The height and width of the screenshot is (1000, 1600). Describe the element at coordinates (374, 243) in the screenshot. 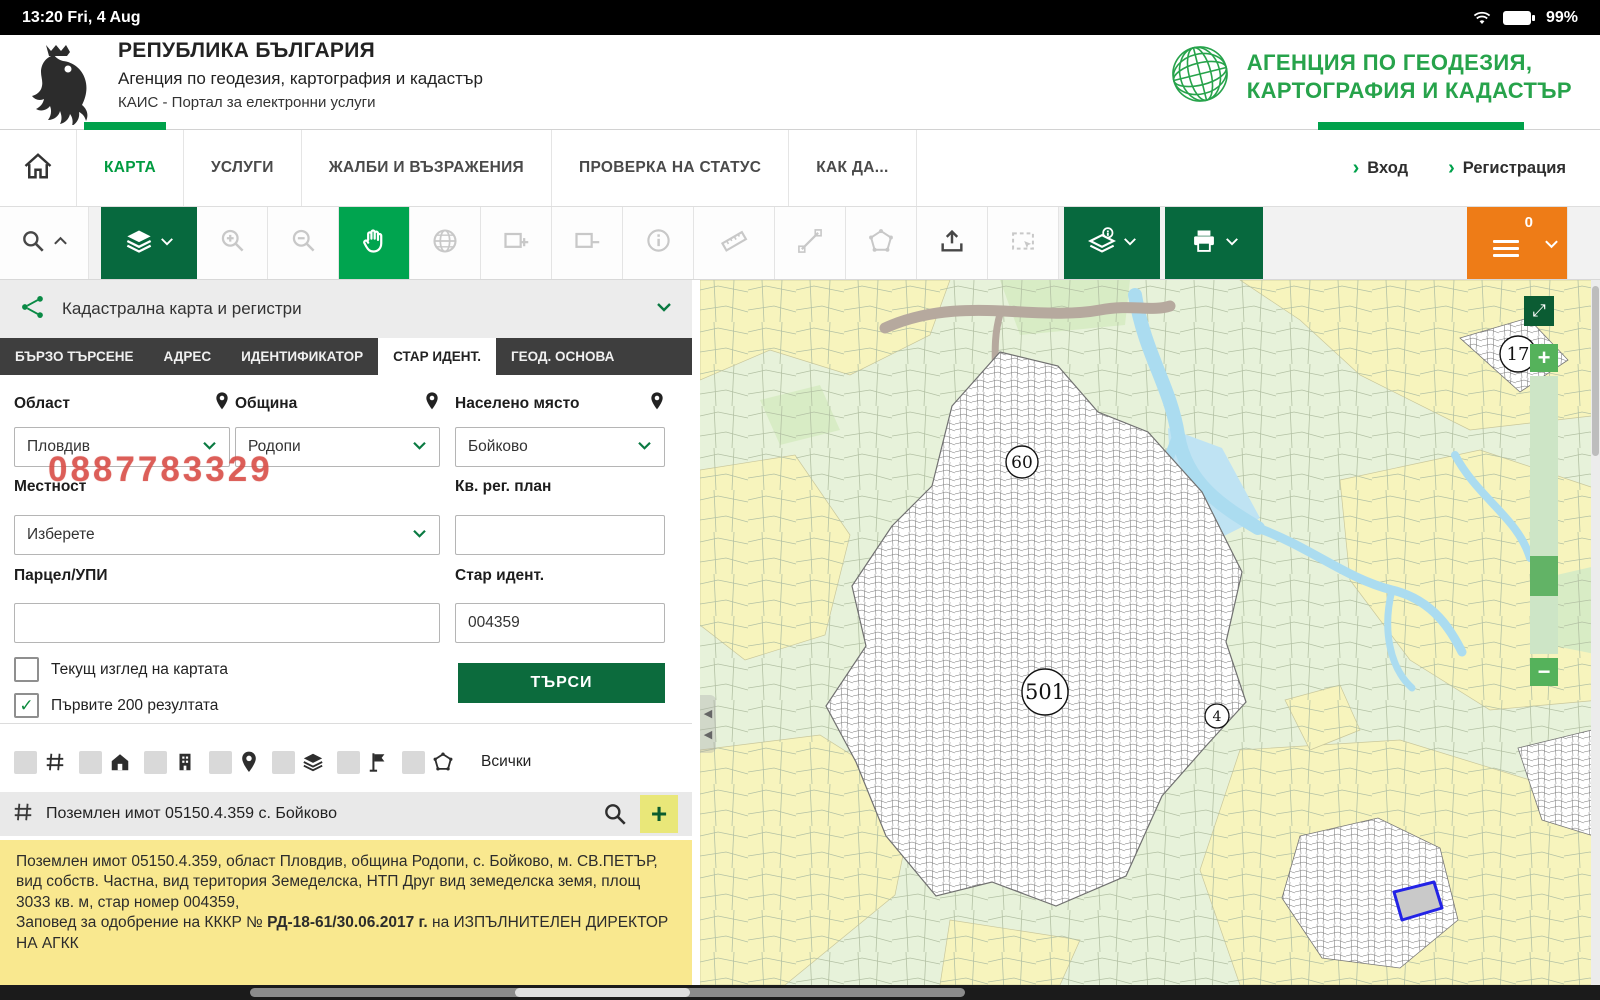

I see `toolbar-pan-button` at that location.